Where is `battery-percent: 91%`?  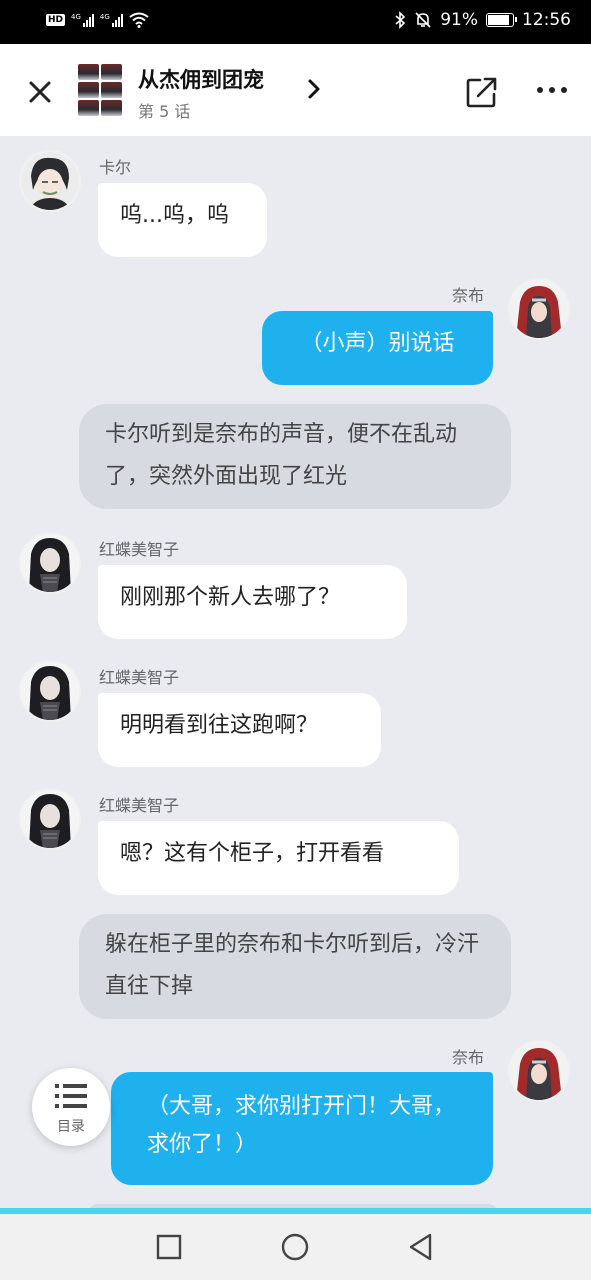 battery-percent: 91% is located at coordinates (459, 20).